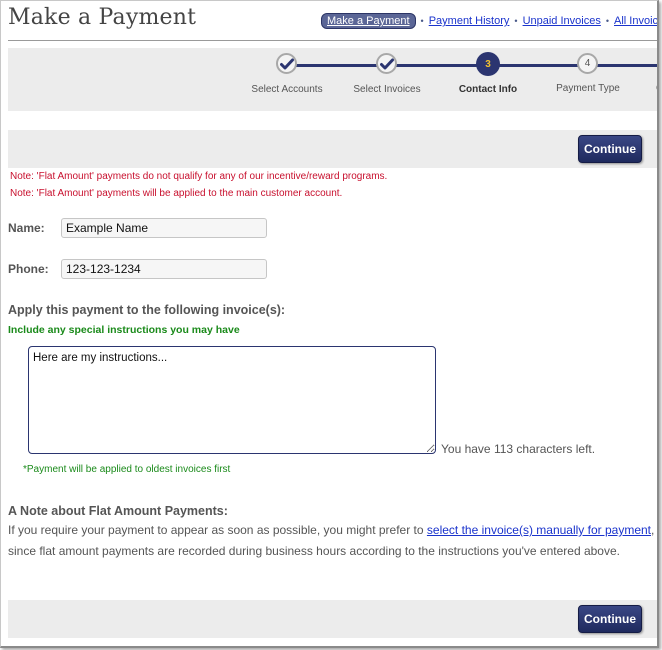  What do you see at coordinates (587, 63) in the screenshot?
I see `step-4-marker: 4` at bounding box center [587, 63].